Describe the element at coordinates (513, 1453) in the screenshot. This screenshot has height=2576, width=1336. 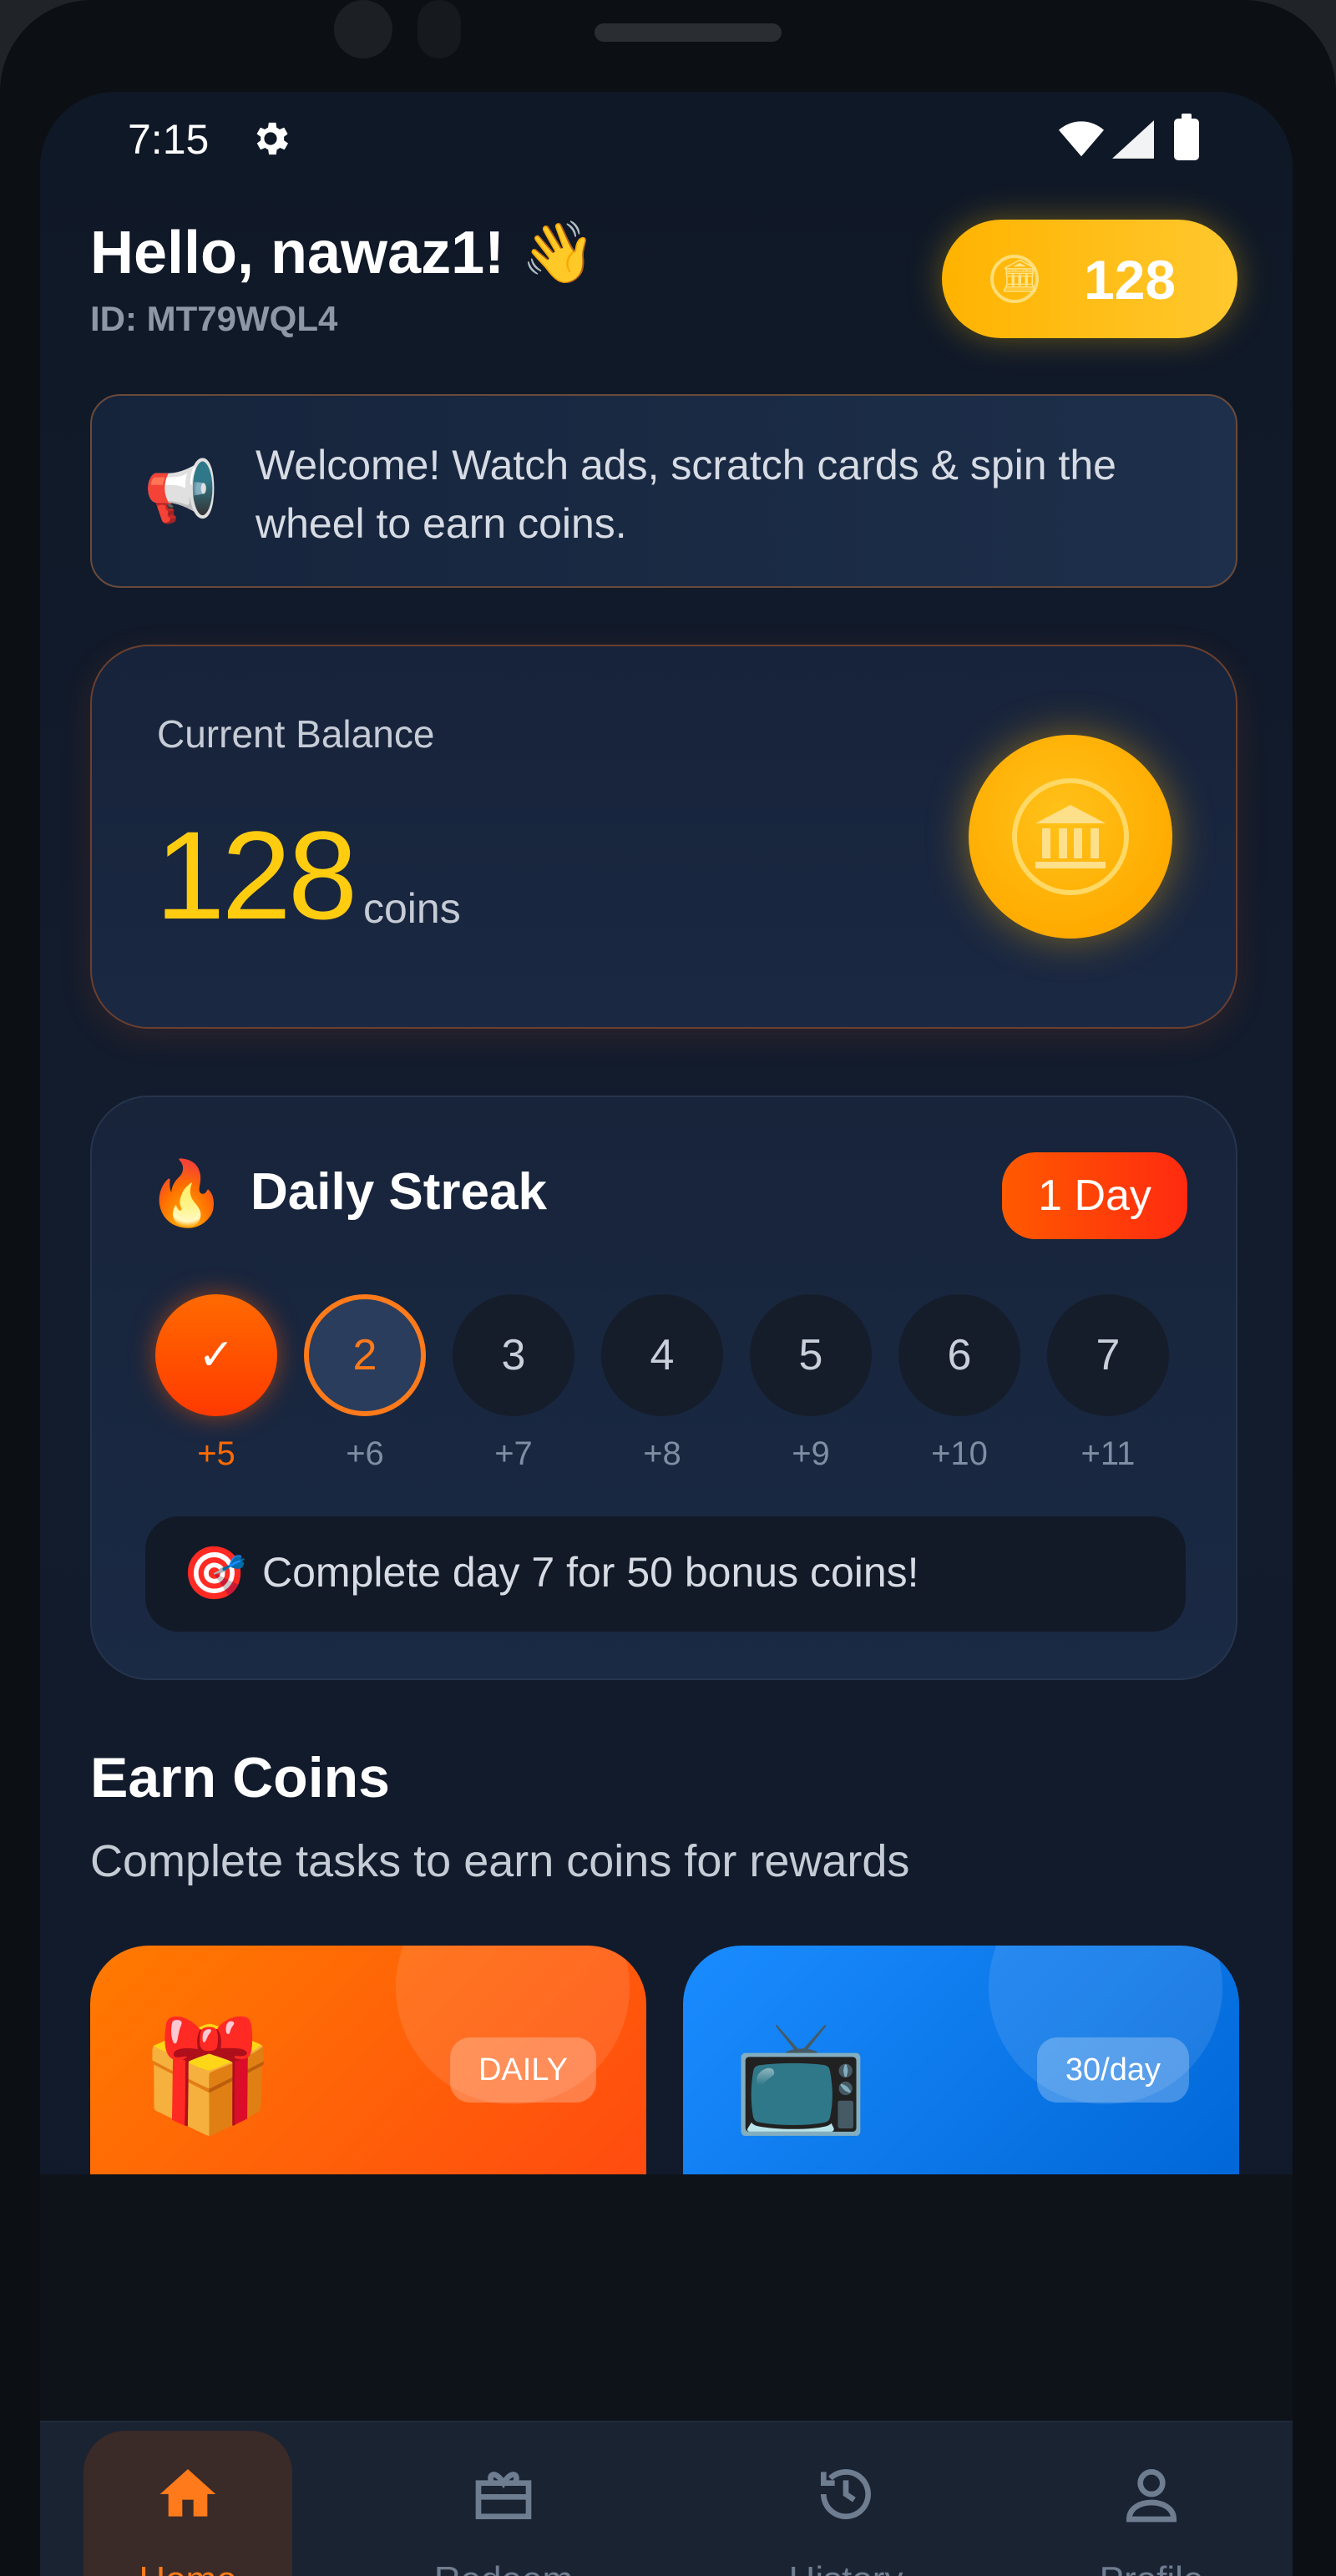
I see `streak-reward: +7` at that location.